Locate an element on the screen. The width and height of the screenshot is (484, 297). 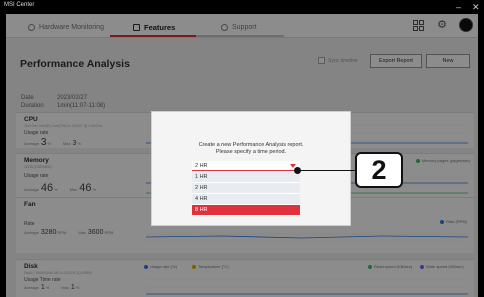
title-bar: MSI Center – ✕ is located at coordinates (242, 7).